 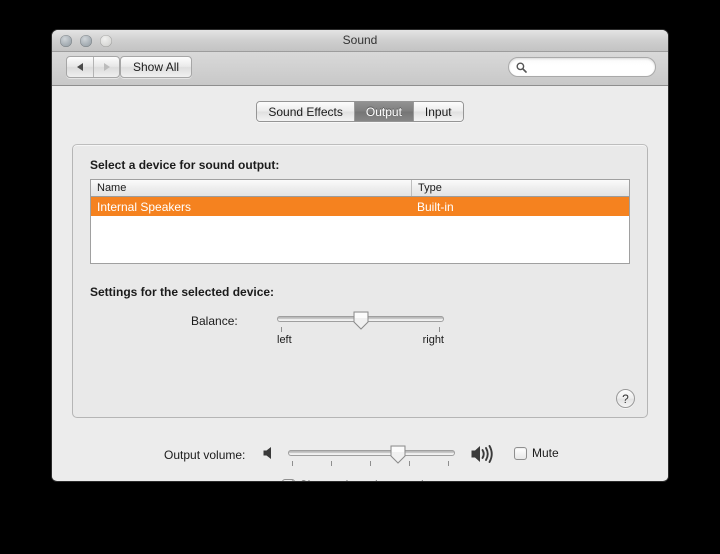 I want to click on balance-label: Balance:, so click(x=214, y=321).